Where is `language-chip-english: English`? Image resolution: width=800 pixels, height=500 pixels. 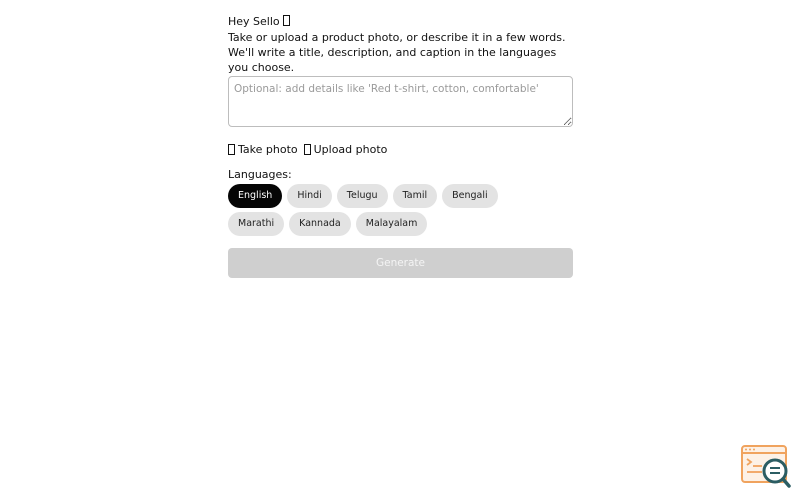 language-chip-english: English is located at coordinates (255, 196).